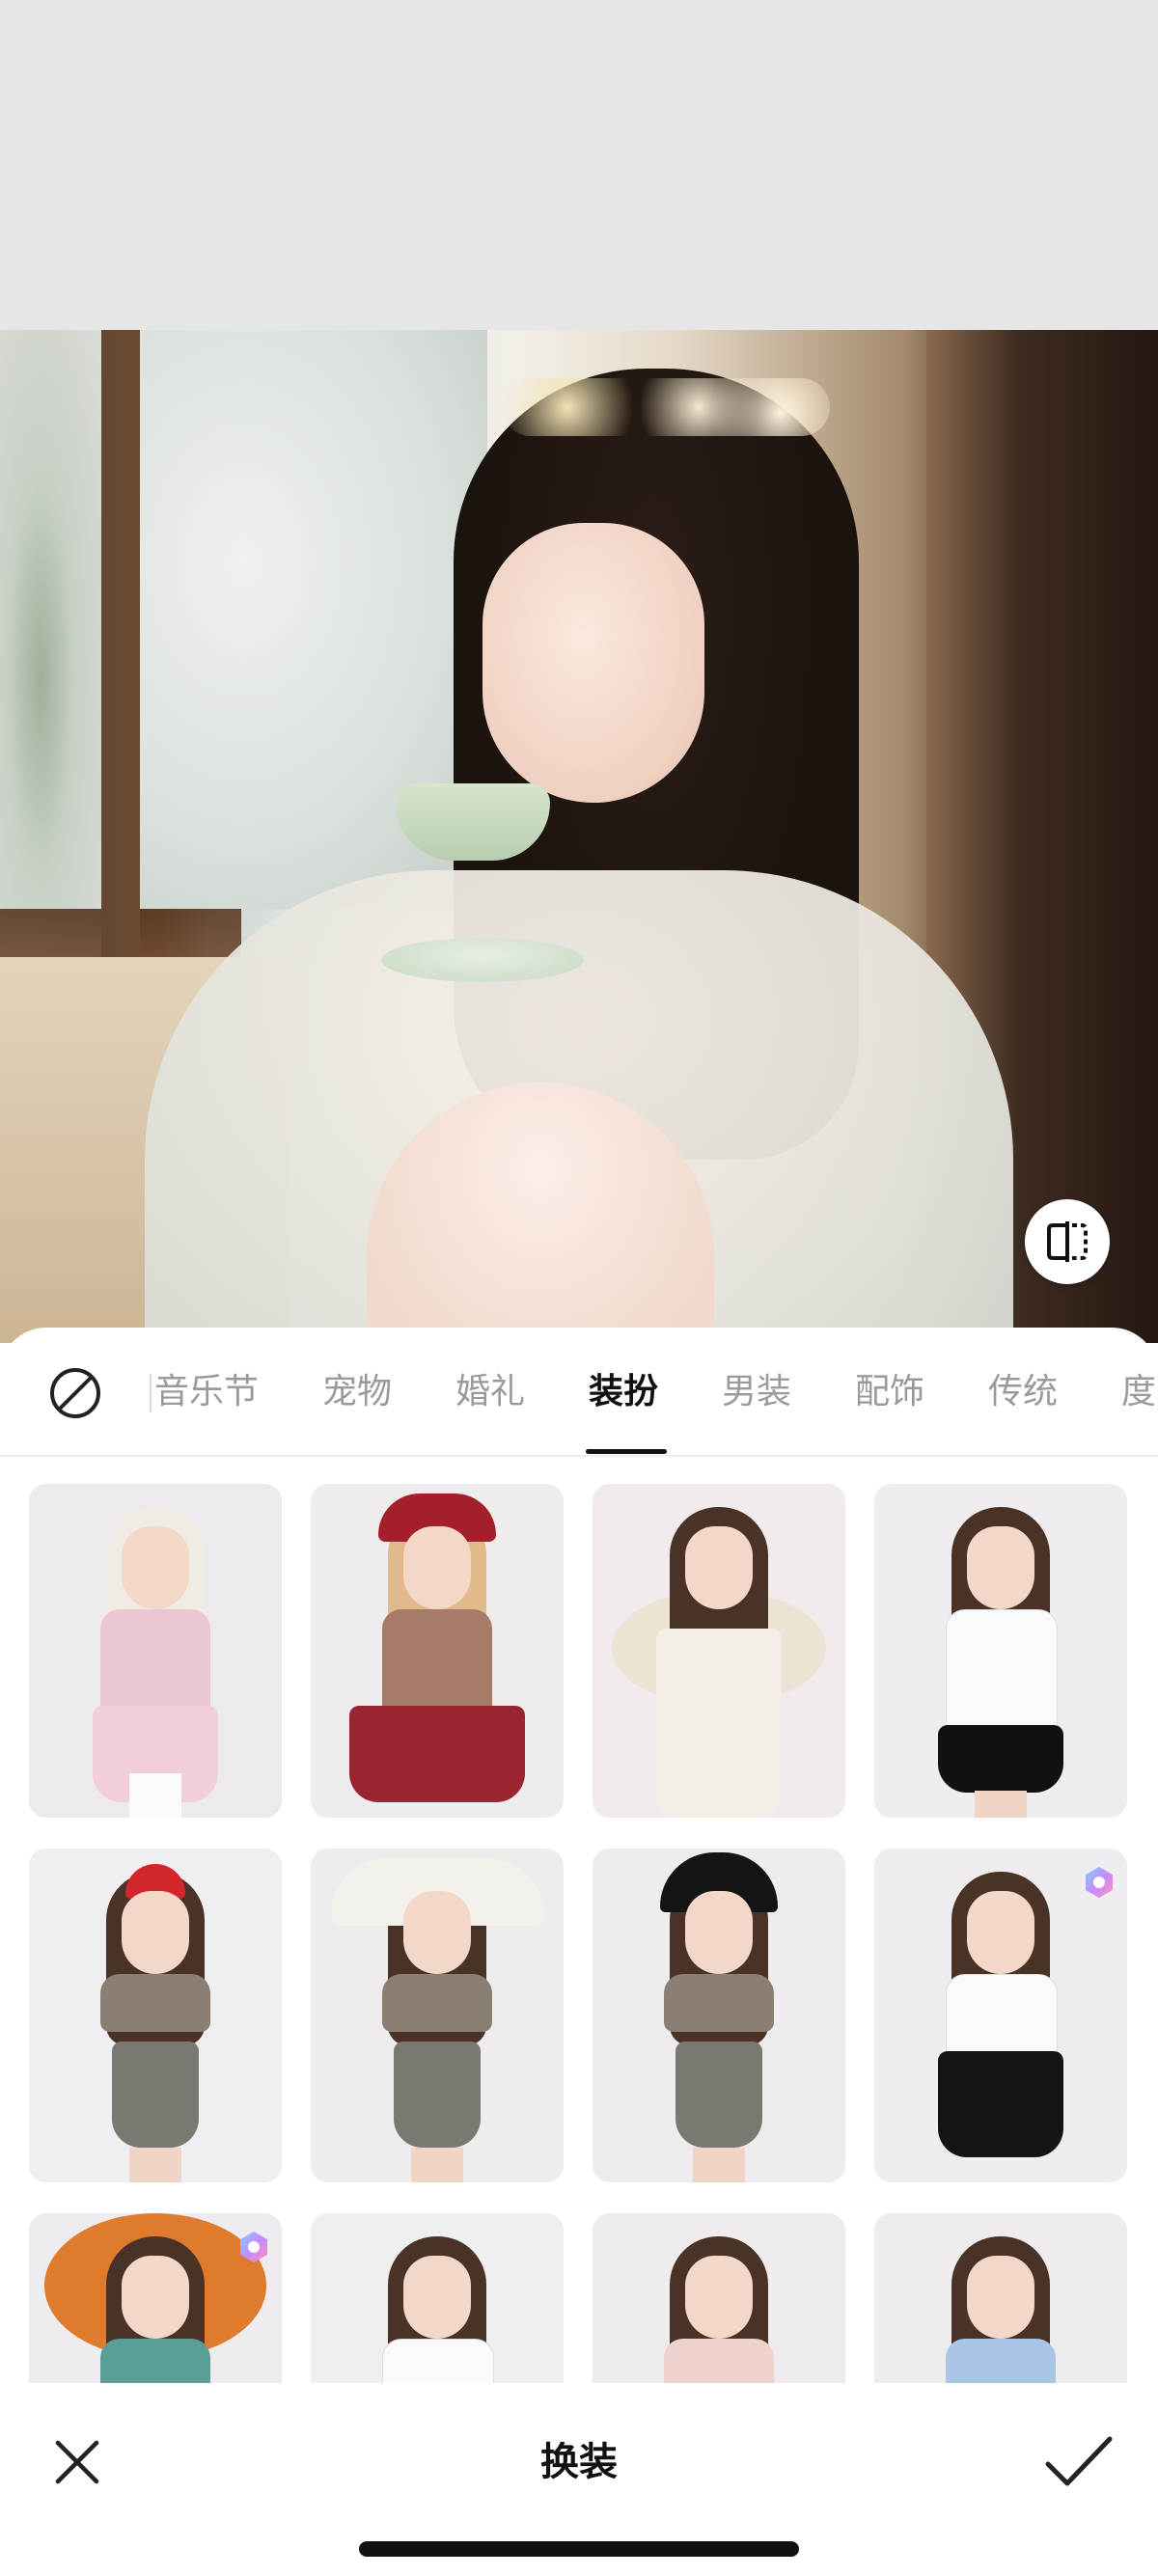 The image size is (1158, 2576). What do you see at coordinates (437, 2015) in the screenshot?
I see `outfit-card-bunny-hat` at bounding box center [437, 2015].